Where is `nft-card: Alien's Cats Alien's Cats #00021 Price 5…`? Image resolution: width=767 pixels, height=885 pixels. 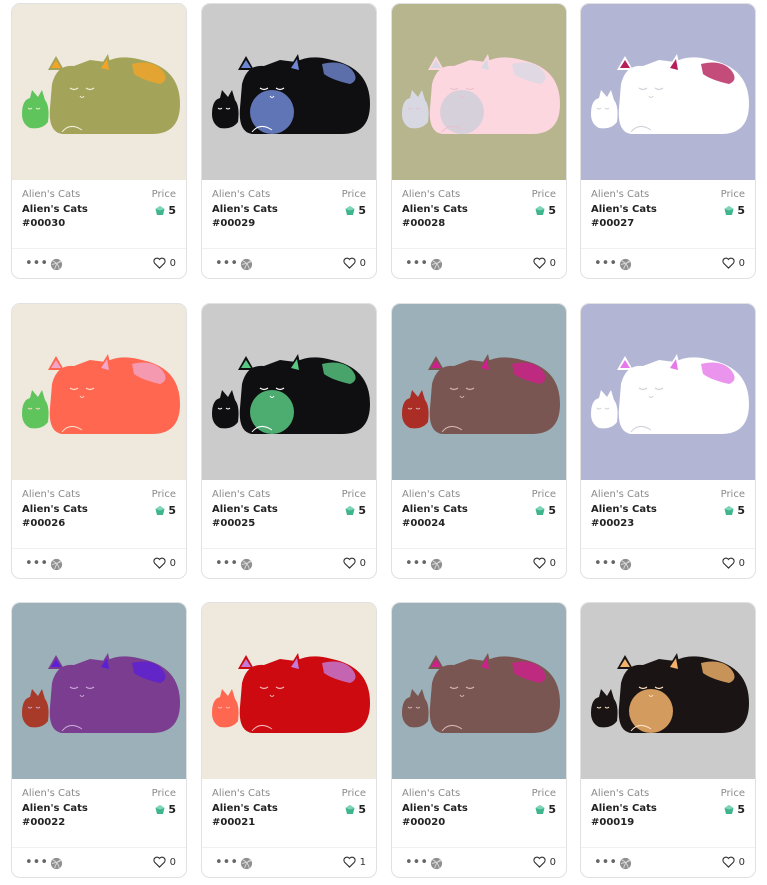
nft-card: Alien's Cats Alien's Cats #00021 Price 5… is located at coordinates (289, 740).